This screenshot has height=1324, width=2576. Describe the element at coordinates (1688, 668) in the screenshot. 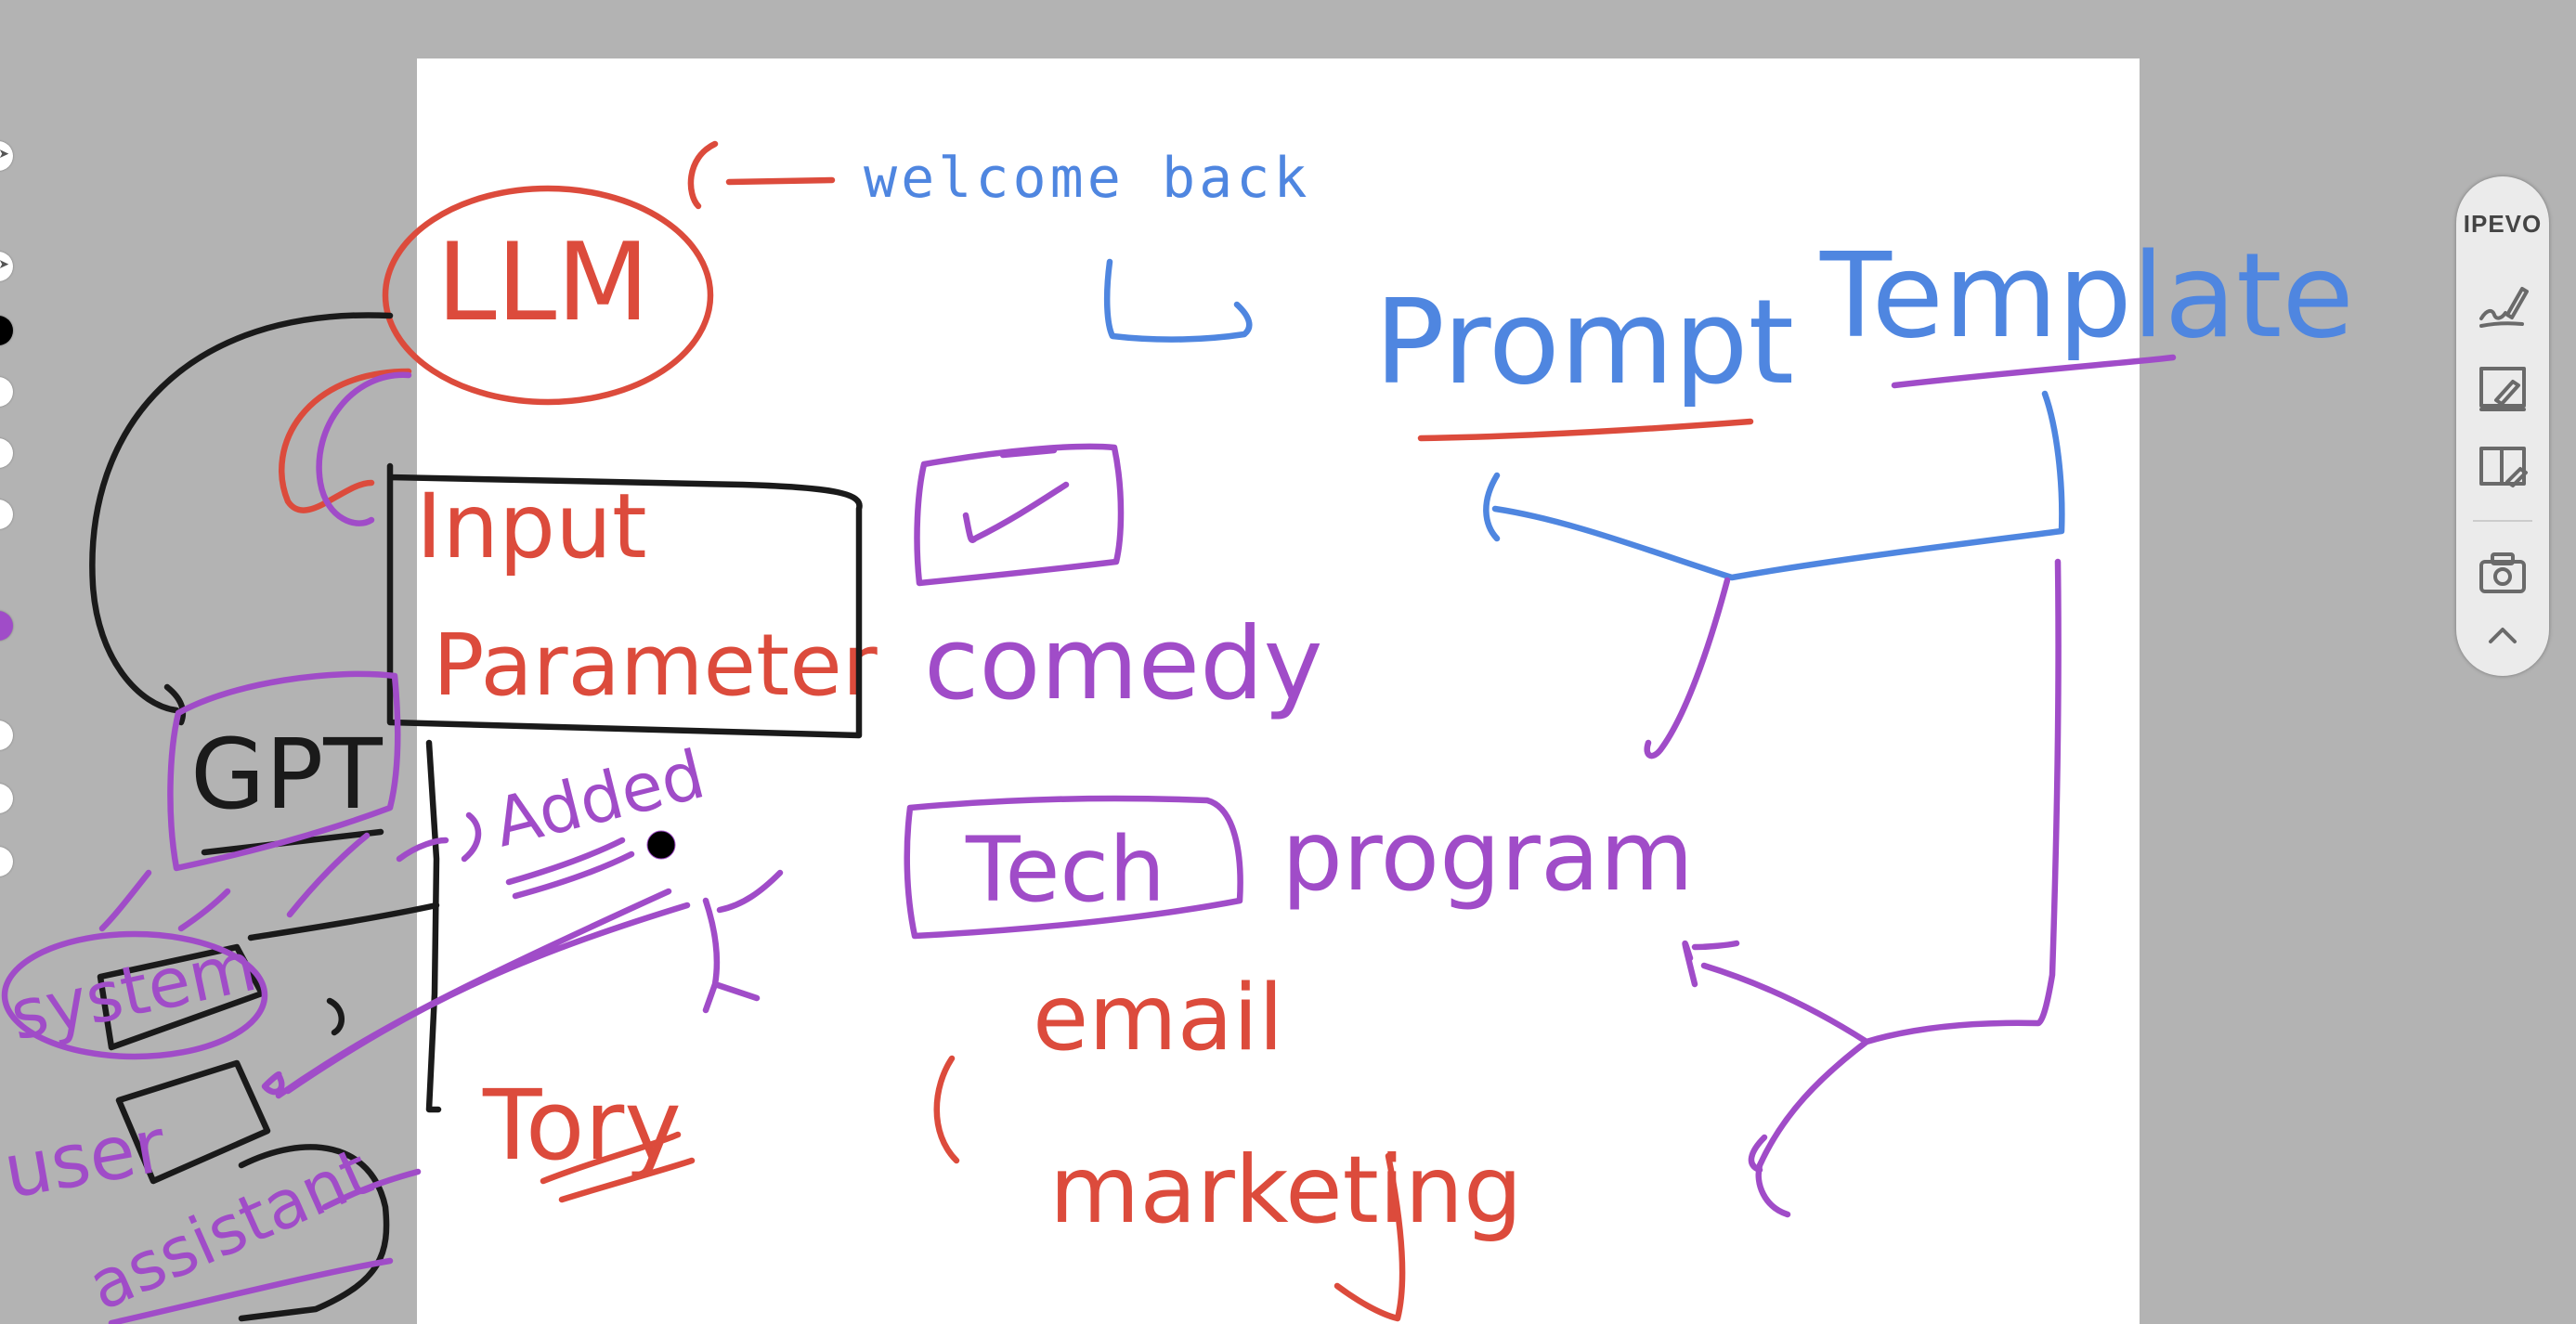

I see `purple-branch-down` at that location.